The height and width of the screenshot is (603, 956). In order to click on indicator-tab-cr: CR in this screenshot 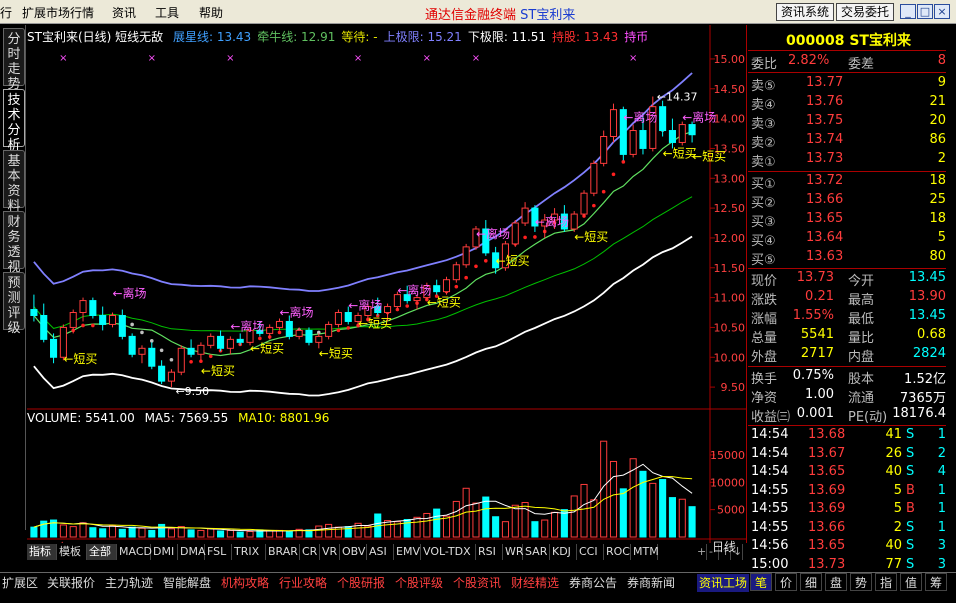, I will do `click(310, 552)`.